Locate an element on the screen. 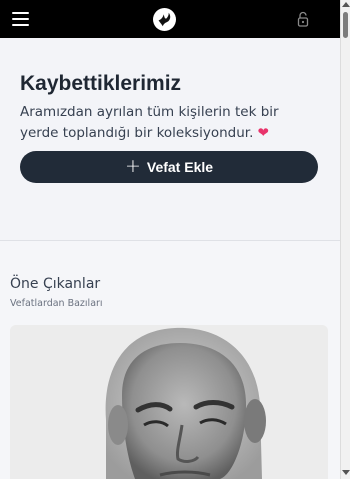 The image size is (350, 479). heart-icon: ❤ is located at coordinates (263, 133).